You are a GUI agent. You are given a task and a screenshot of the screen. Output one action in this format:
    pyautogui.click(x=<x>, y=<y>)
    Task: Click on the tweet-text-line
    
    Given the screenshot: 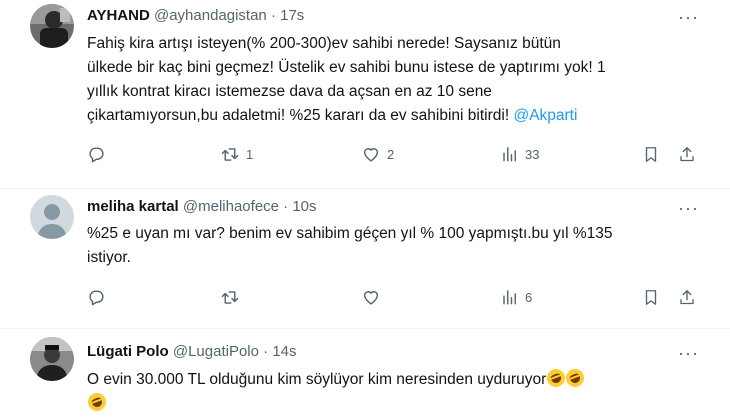 What is the action you would take?
    pyautogui.click(x=396, y=403)
    